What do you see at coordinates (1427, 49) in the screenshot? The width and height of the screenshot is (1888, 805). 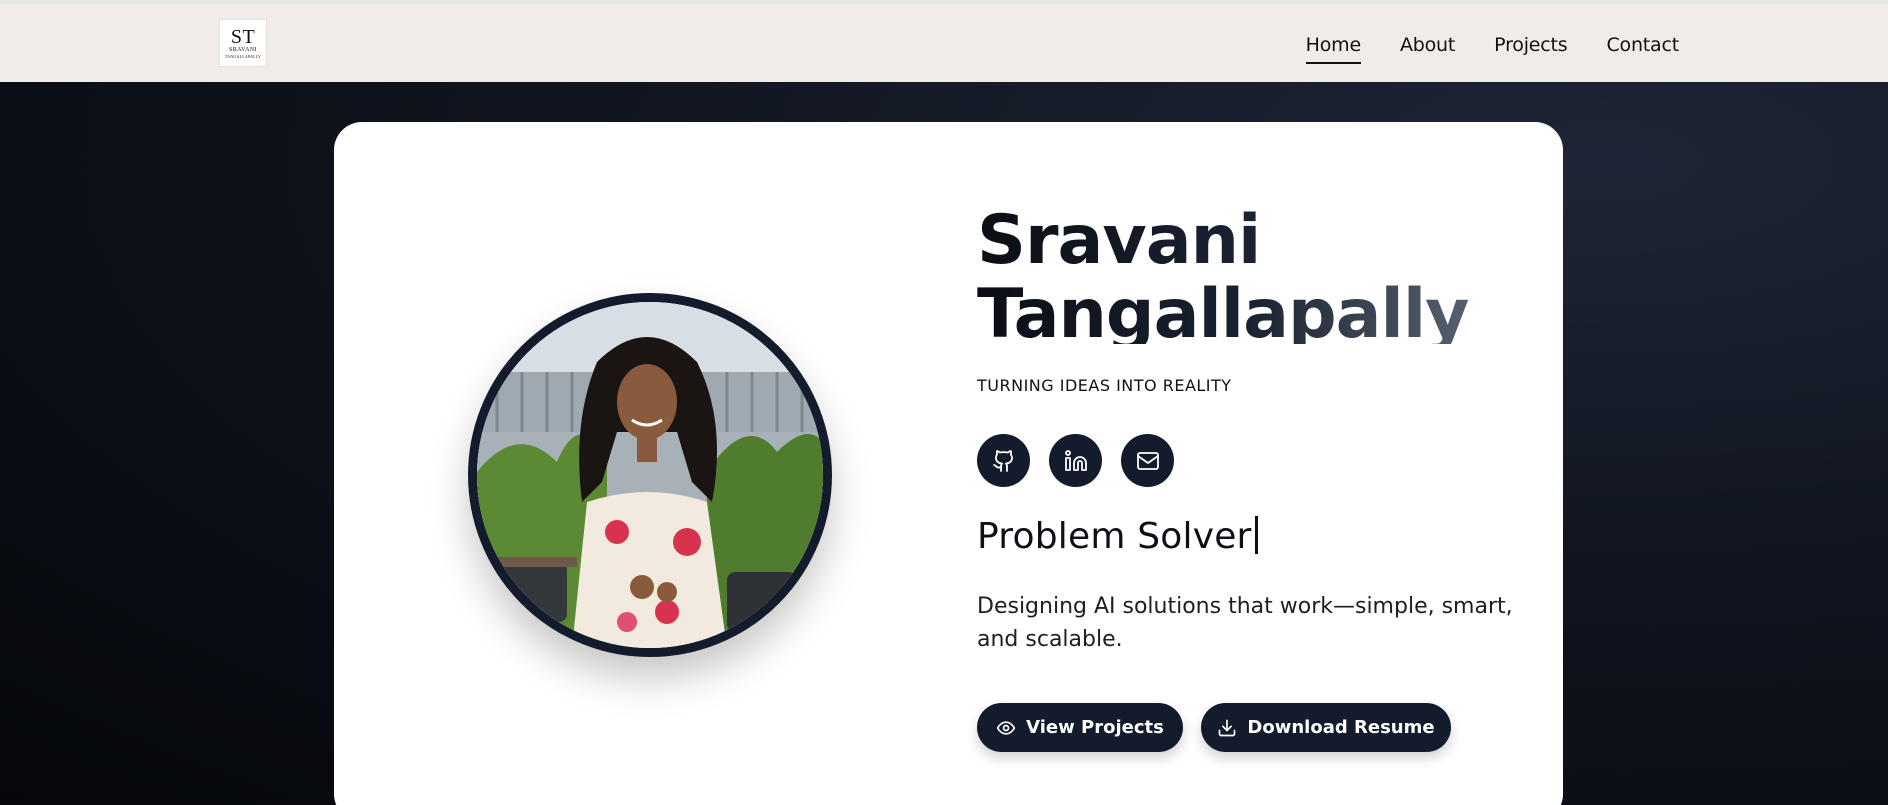 I see `nav-about: About` at bounding box center [1427, 49].